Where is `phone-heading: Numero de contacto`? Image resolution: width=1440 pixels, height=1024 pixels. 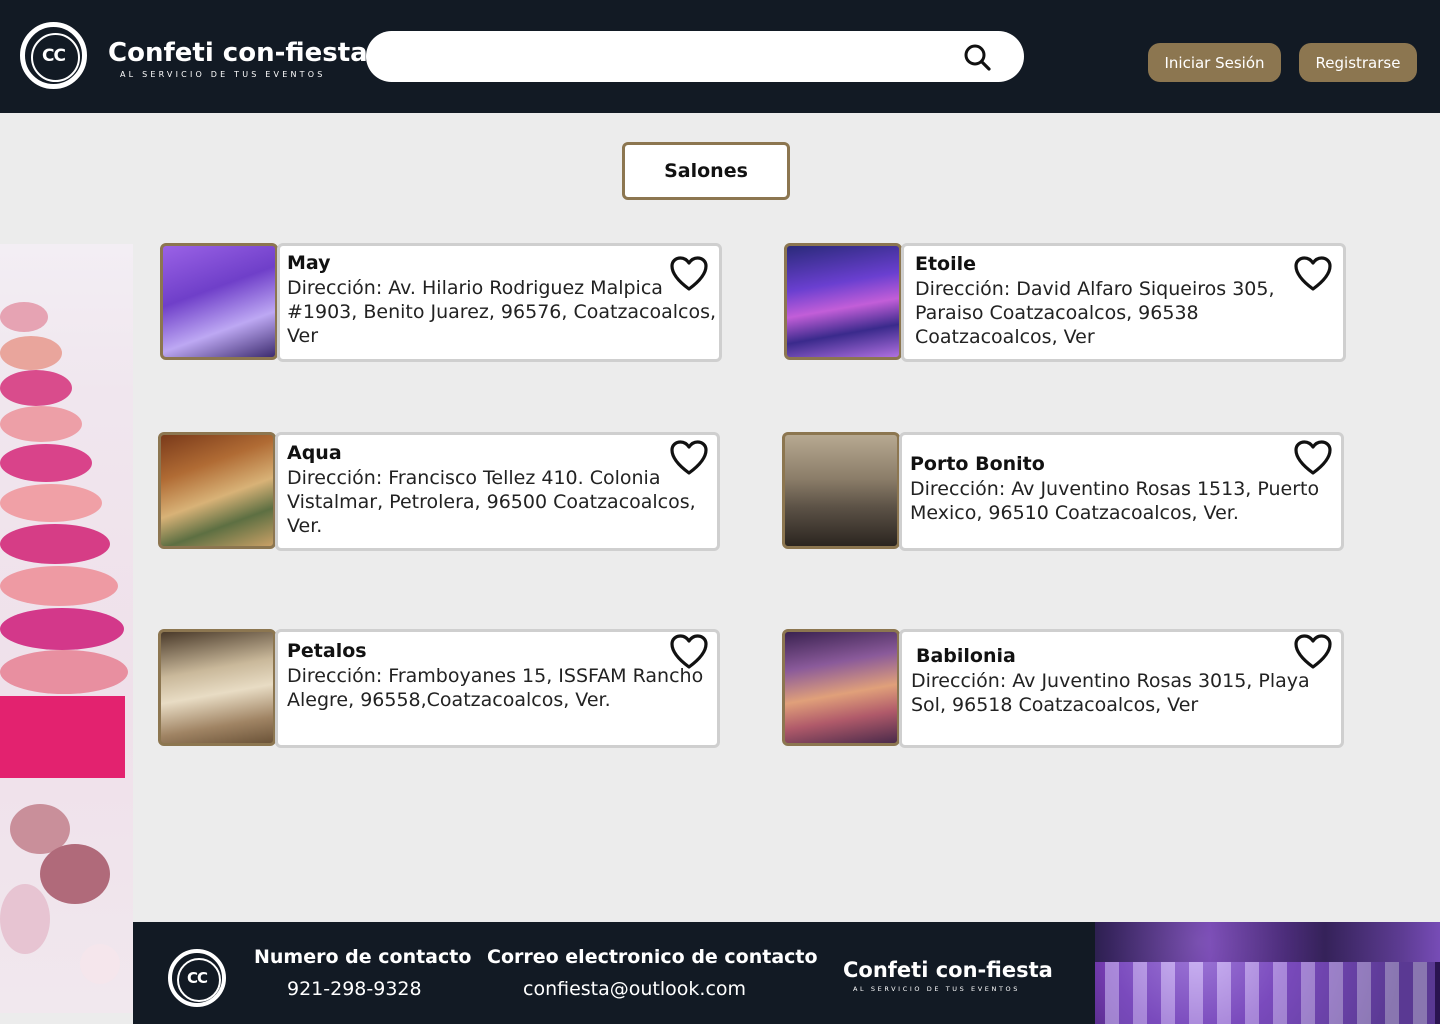 phone-heading: Numero de contacto is located at coordinates (363, 957).